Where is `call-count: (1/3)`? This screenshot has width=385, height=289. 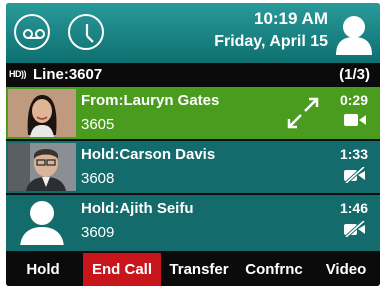
call-count: (1/3) is located at coordinates (354, 74).